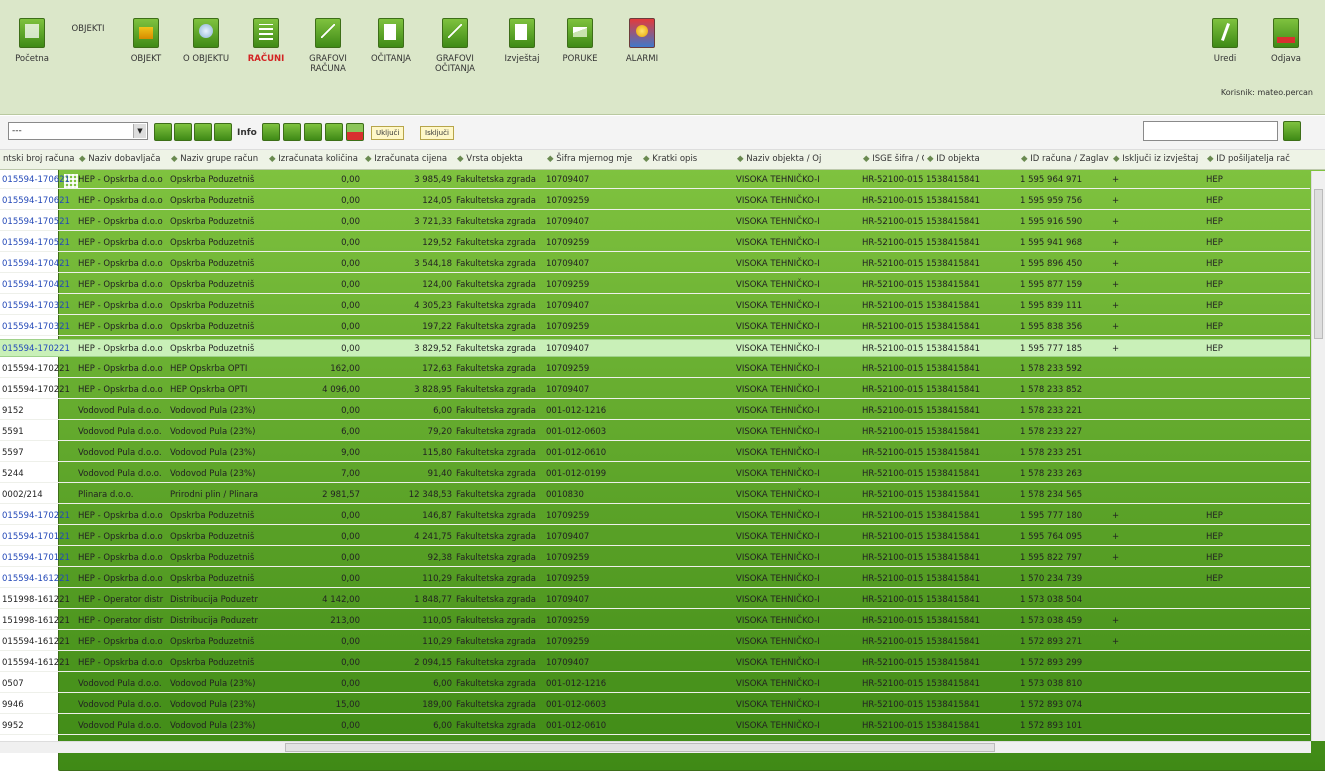  I want to click on column-header: ◆ Šifra mjernog mje, so click(592, 159).